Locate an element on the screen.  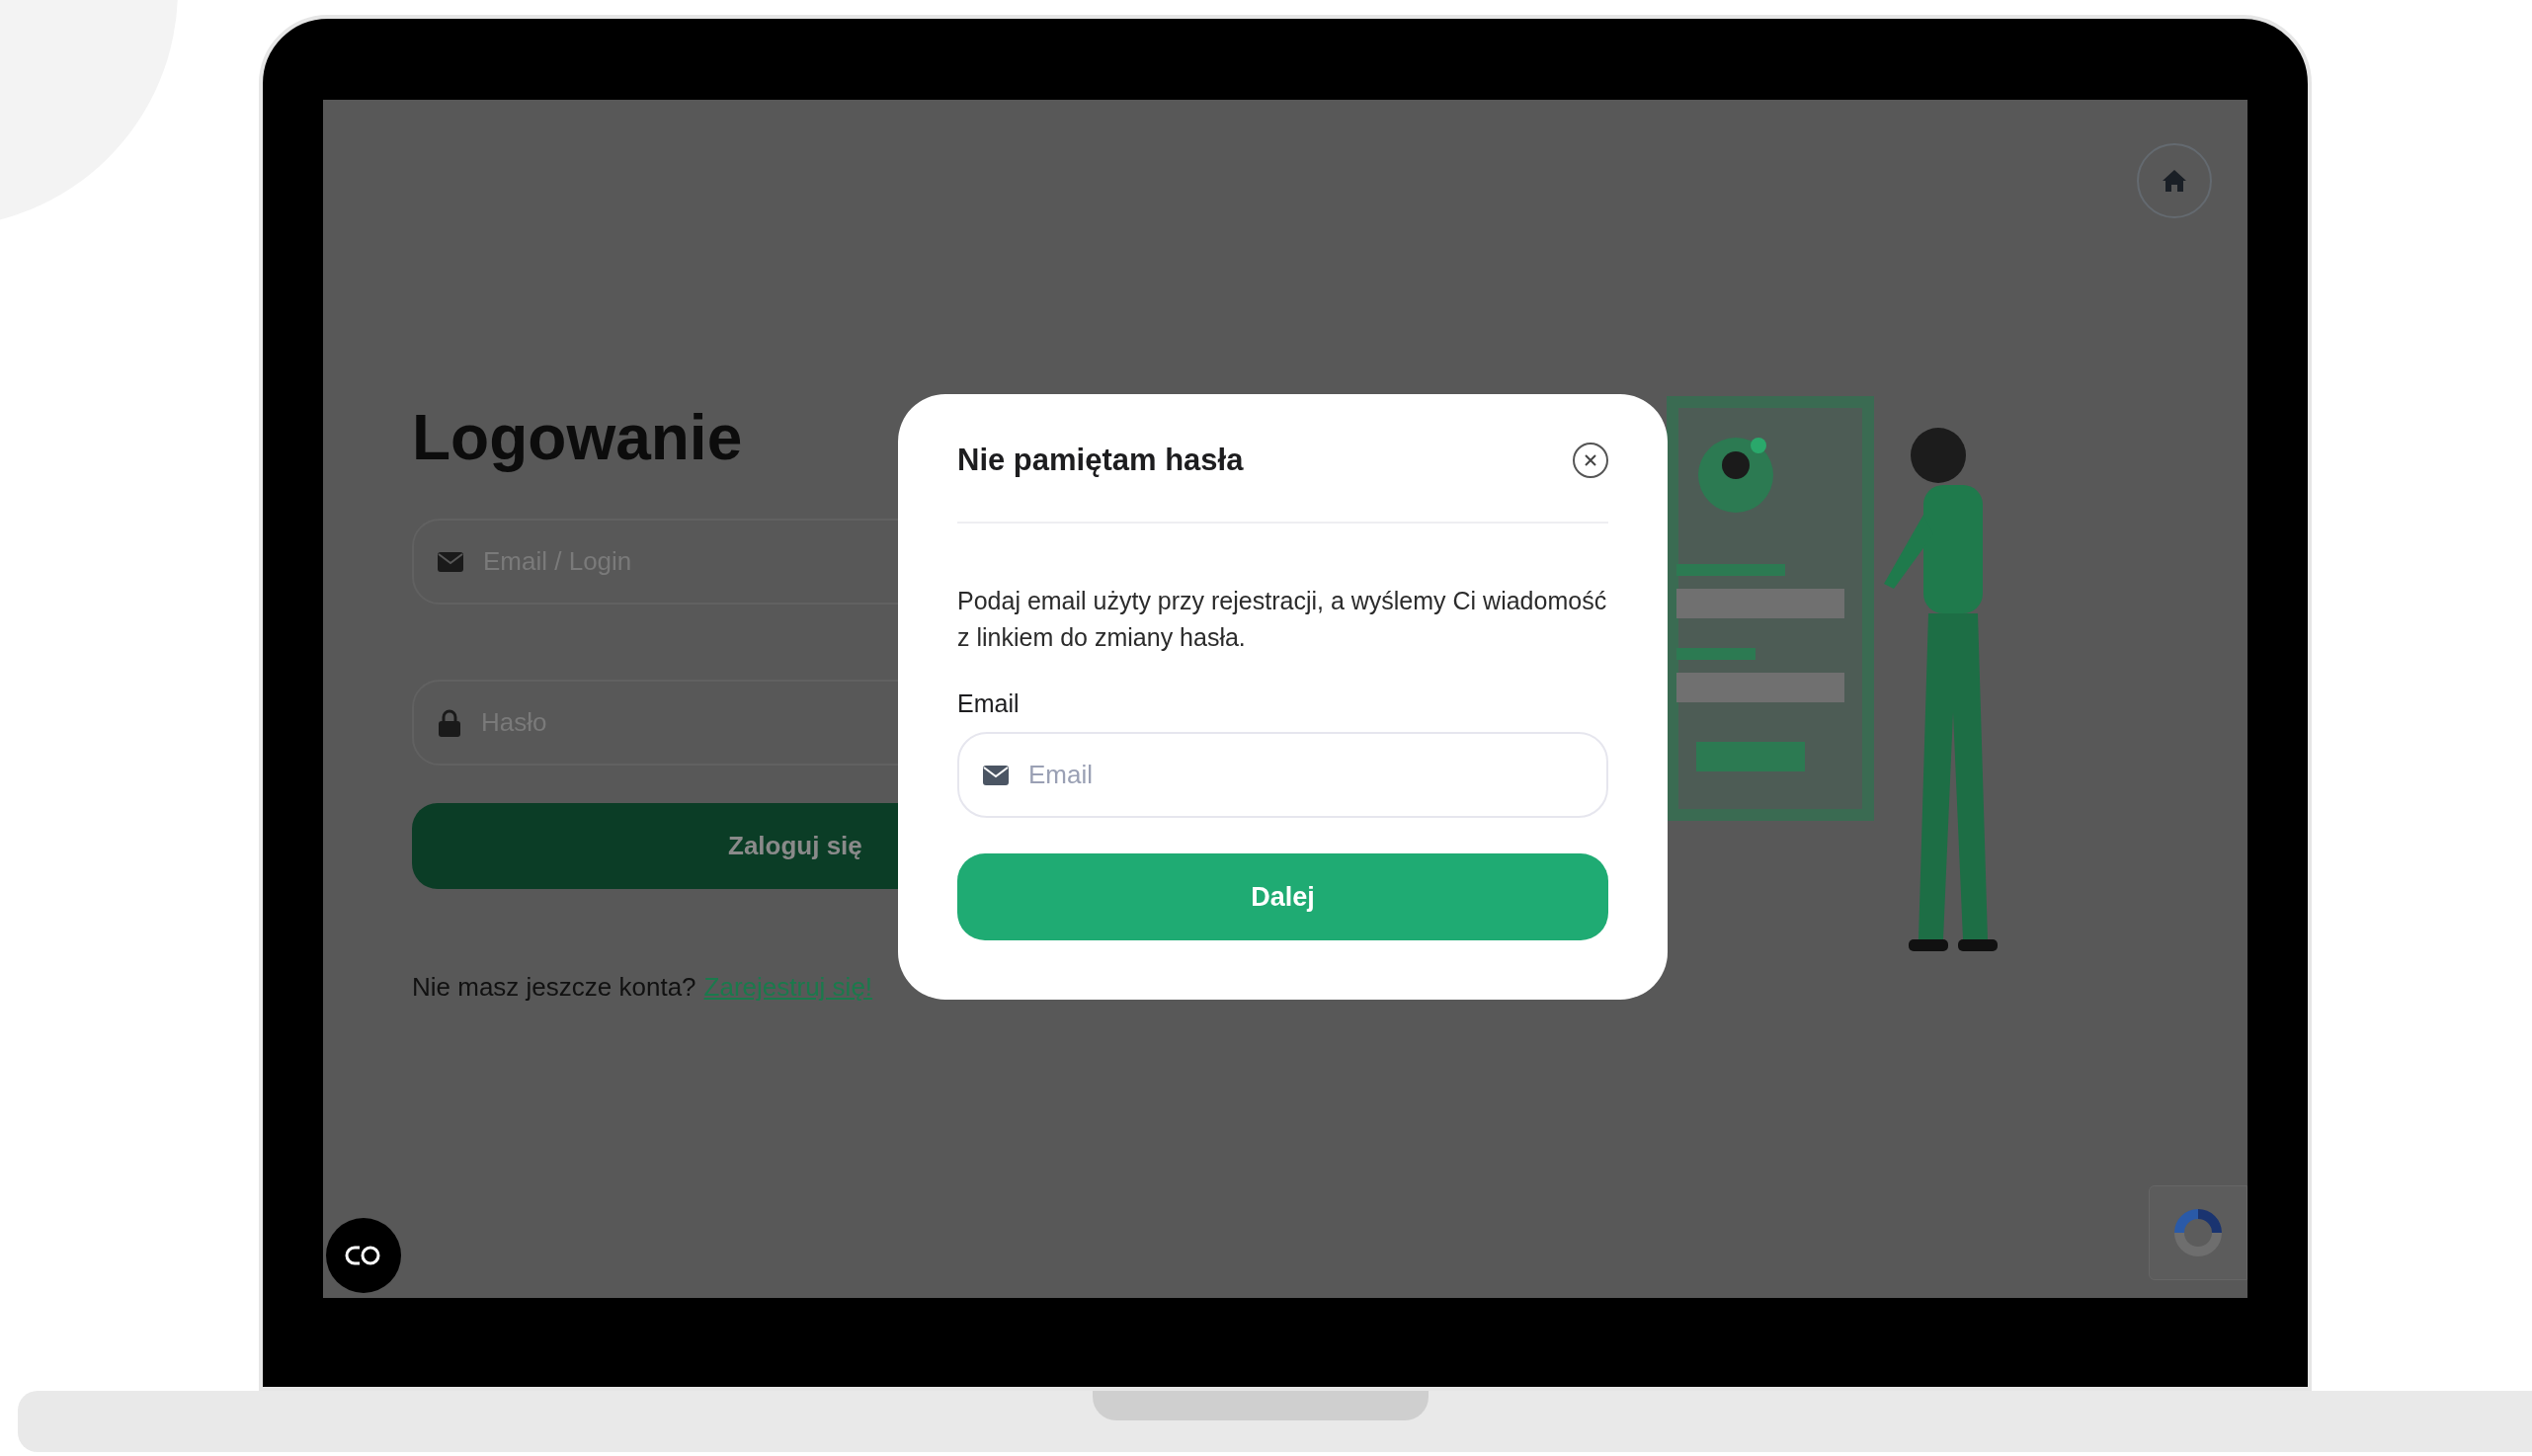
email-field: Email is located at coordinates (1282, 775).